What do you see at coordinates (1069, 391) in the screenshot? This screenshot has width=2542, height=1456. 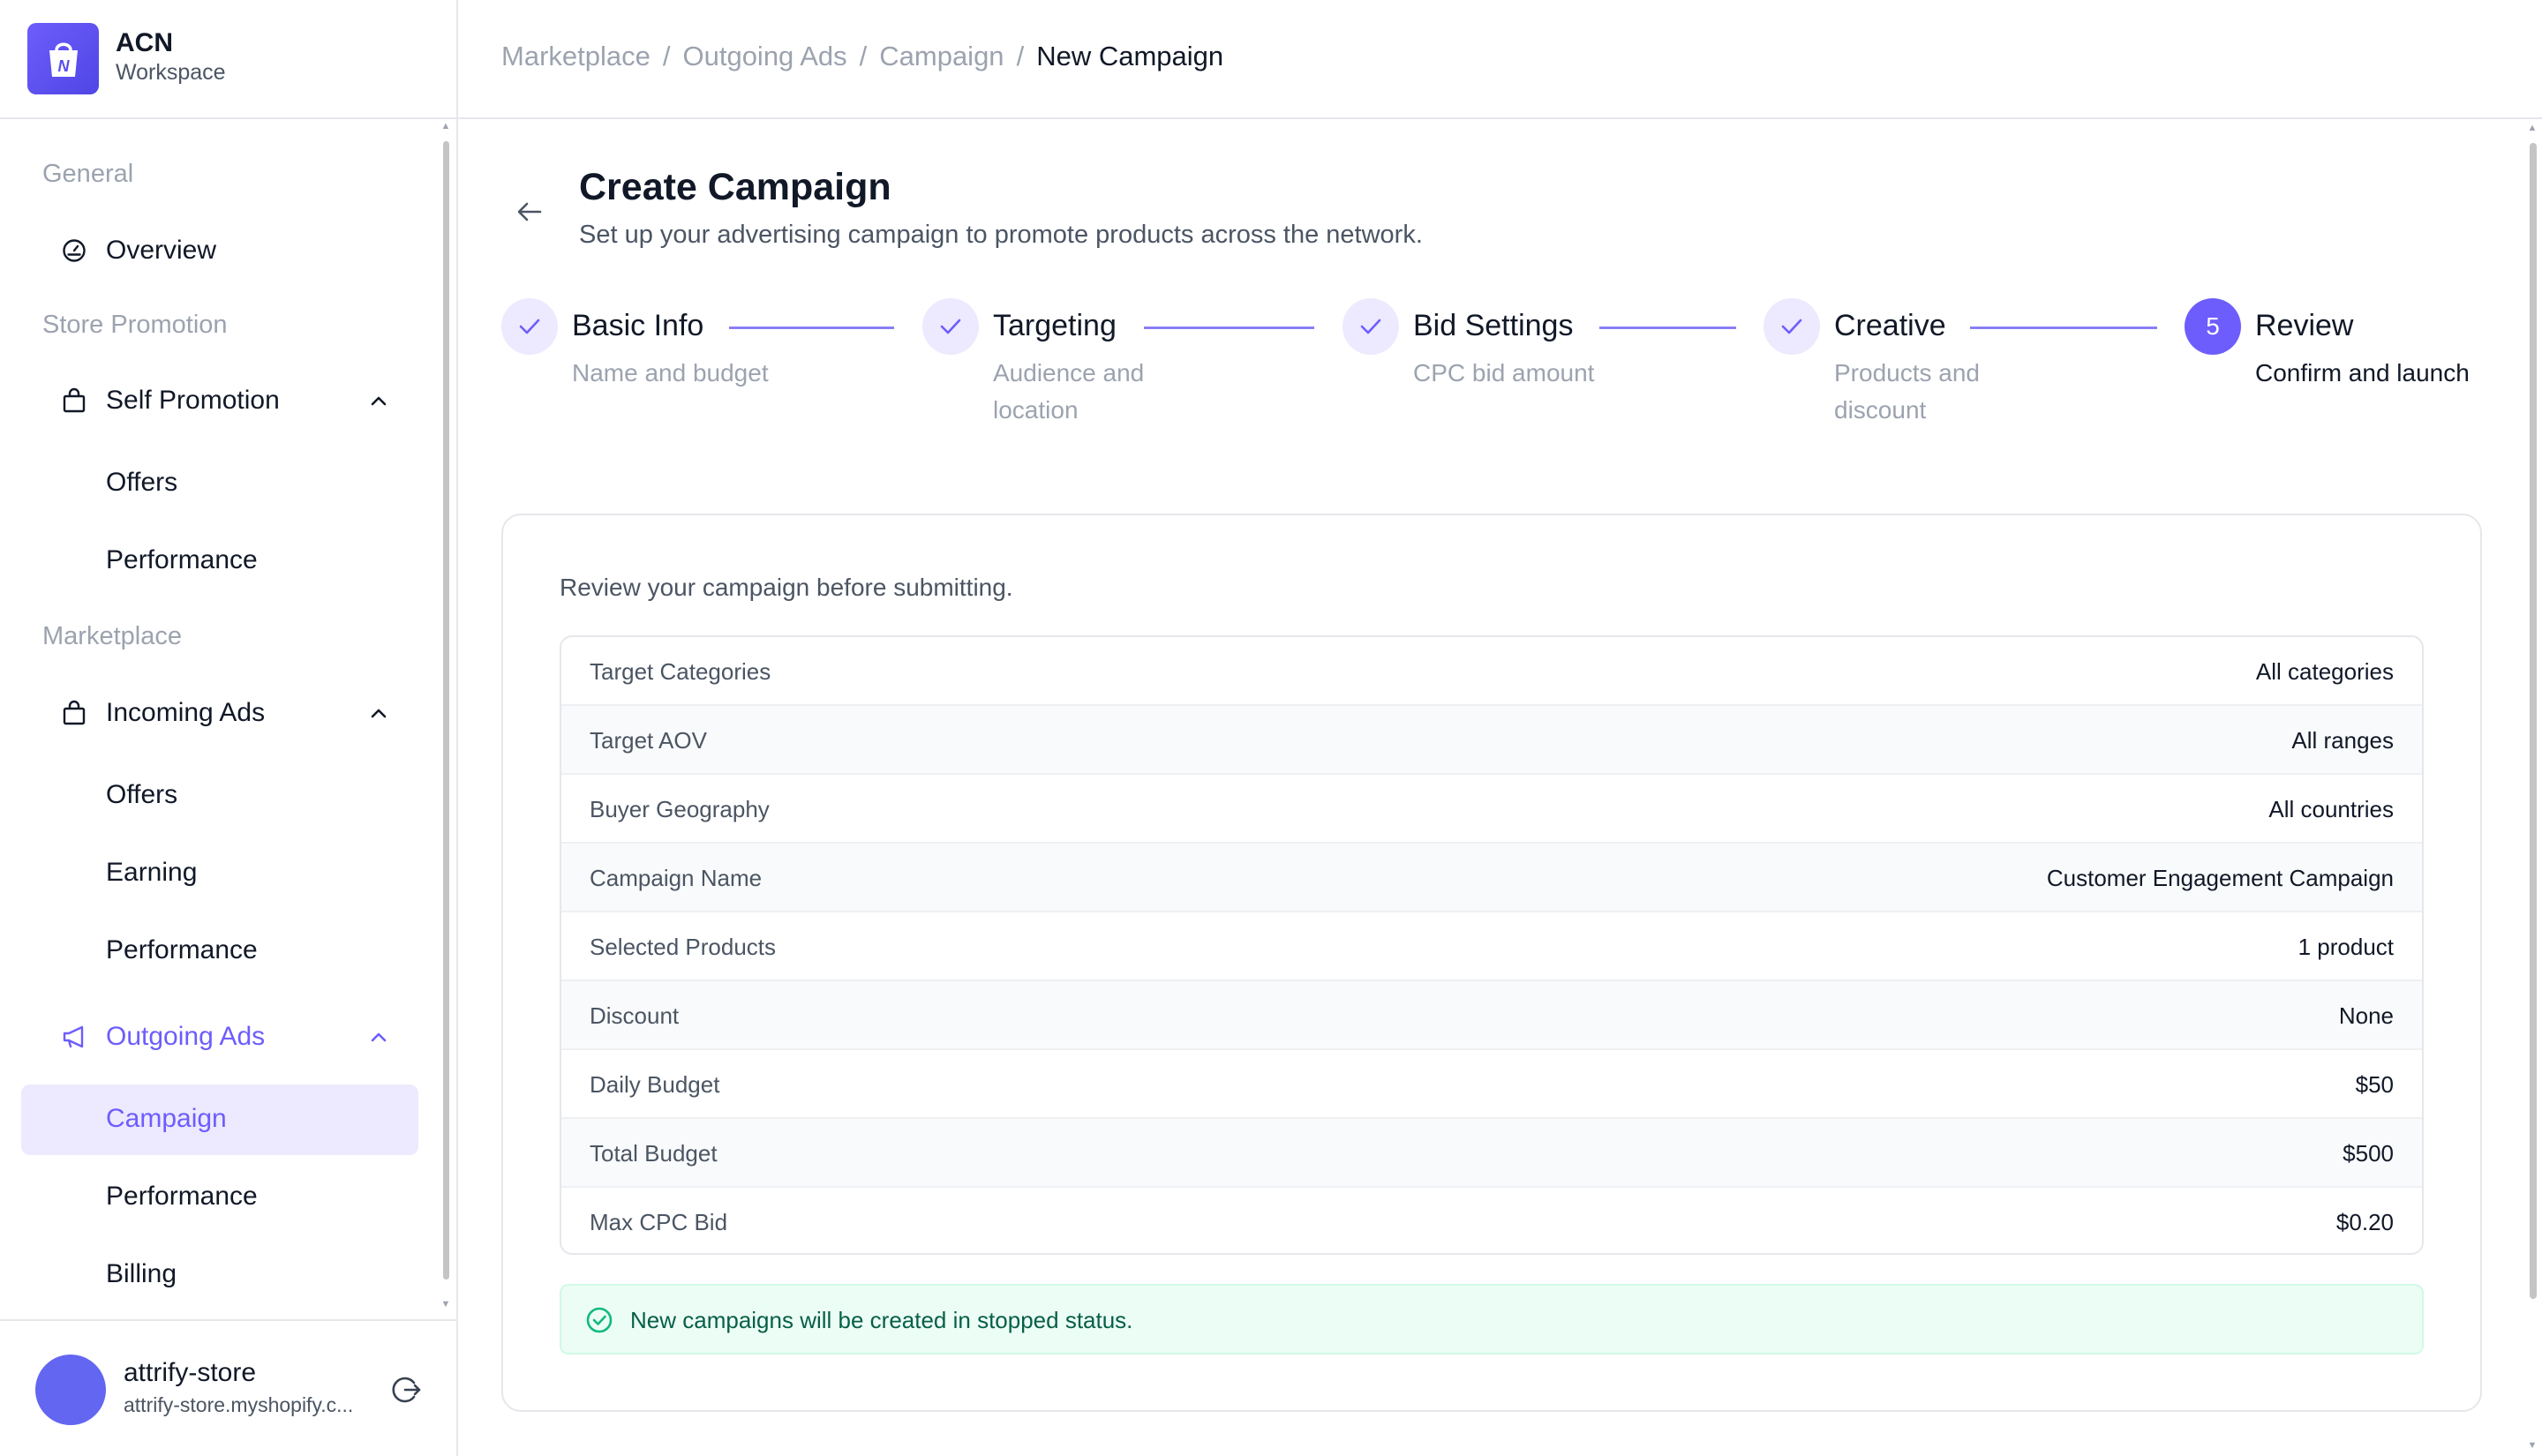 I see `step-description: Audience and location` at bounding box center [1069, 391].